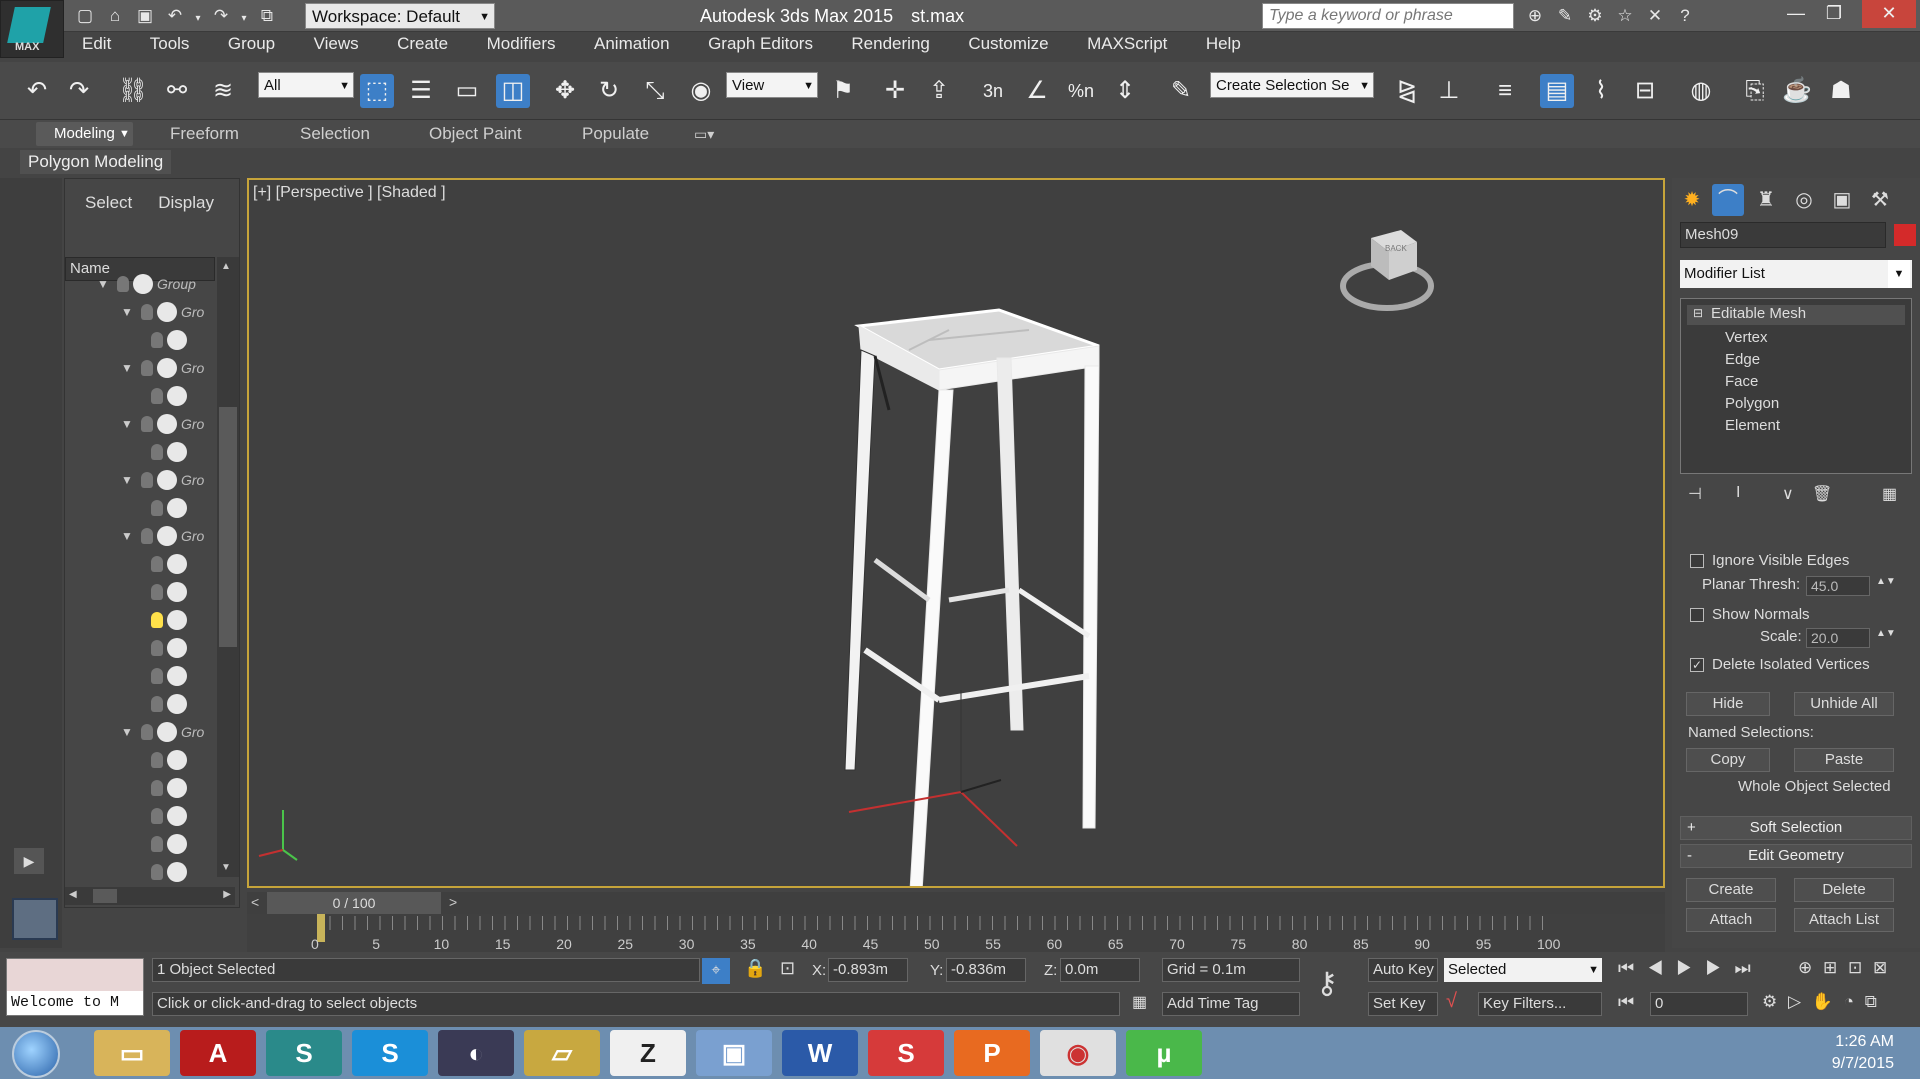 The height and width of the screenshot is (1079, 1920). I want to click on create-panel-icon: ✹, so click(1692, 200).